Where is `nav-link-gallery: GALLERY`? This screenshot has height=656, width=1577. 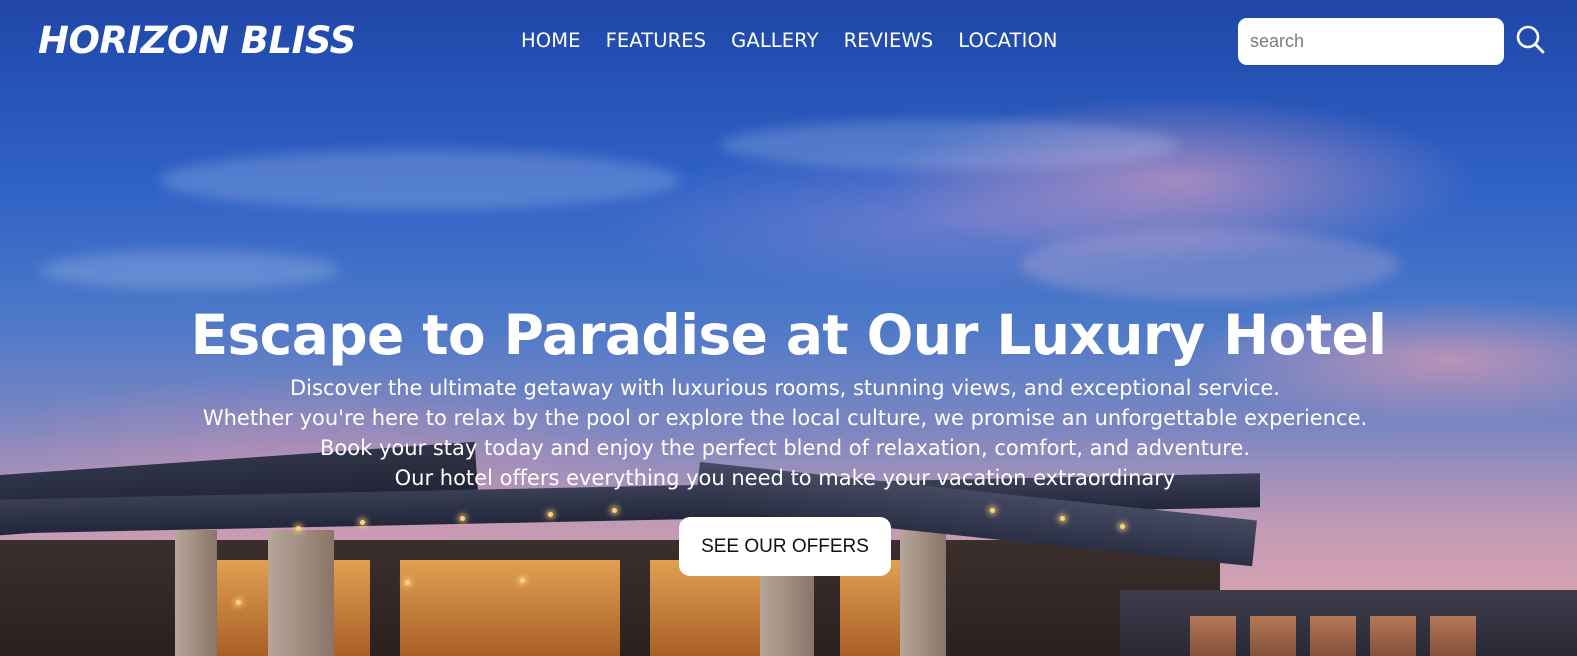
nav-link-gallery: GALLERY is located at coordinates (774, 40).